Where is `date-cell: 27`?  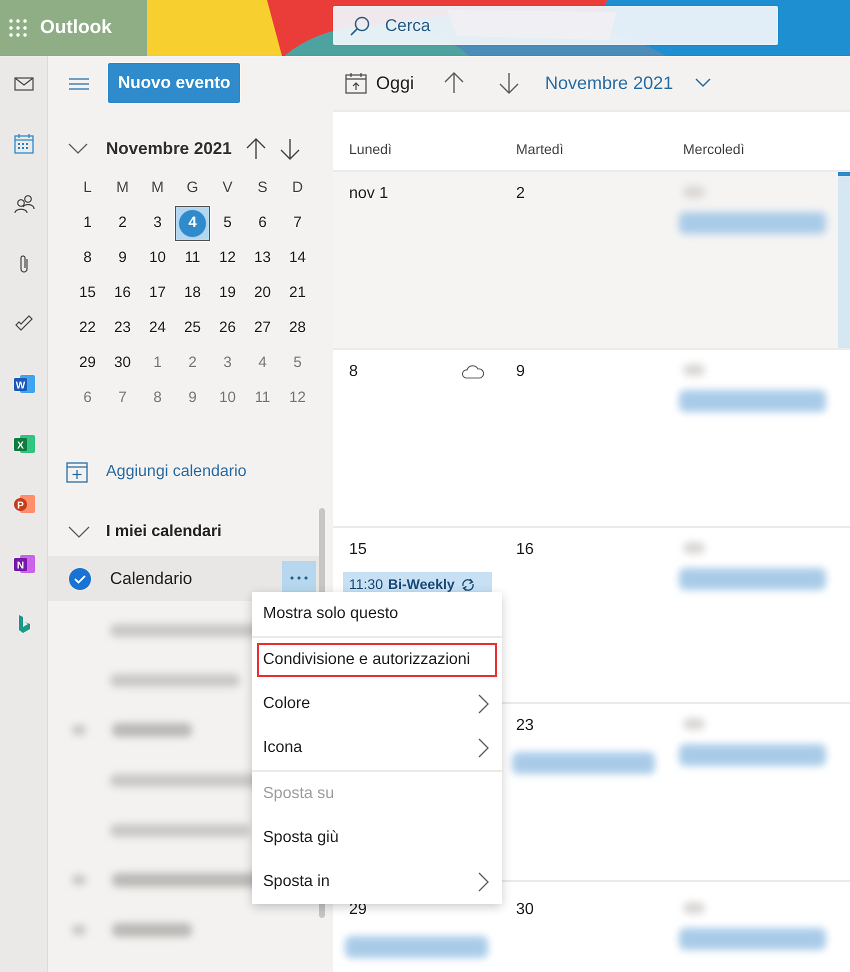 date-cell: 27 is located at coordinates (262, 328).